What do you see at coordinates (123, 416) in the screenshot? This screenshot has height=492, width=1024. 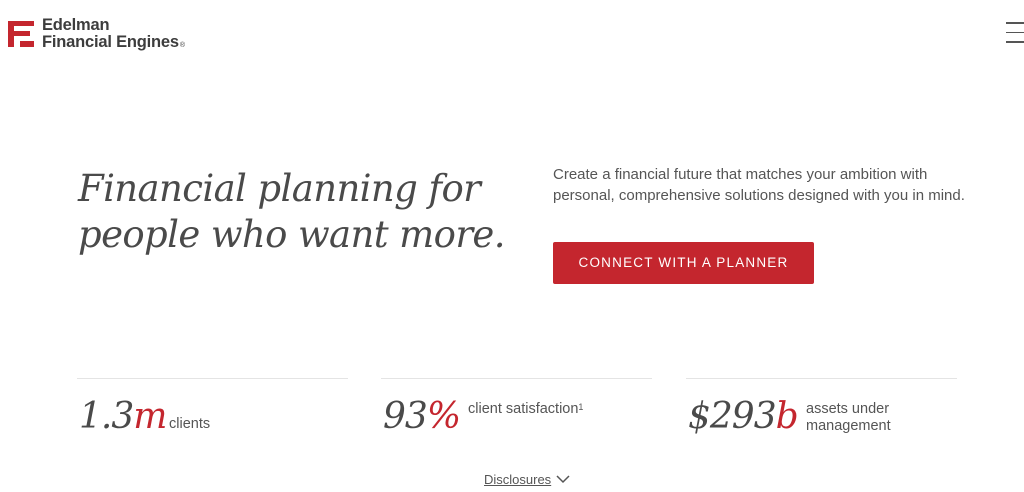 I see `stat-number: 1.3m` at bounding box center [123, 416].